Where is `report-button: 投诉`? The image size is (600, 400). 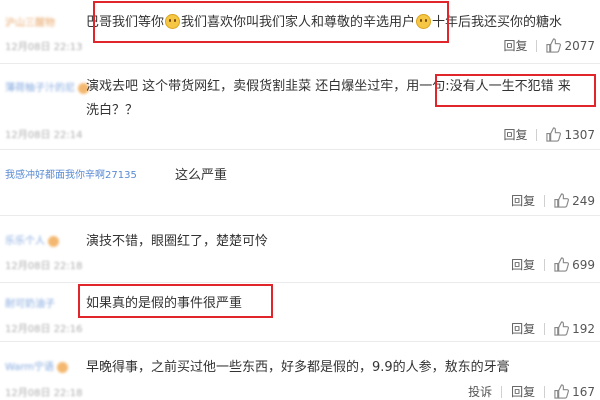
report-button: 投诉 is located at coordinates (480, 391).